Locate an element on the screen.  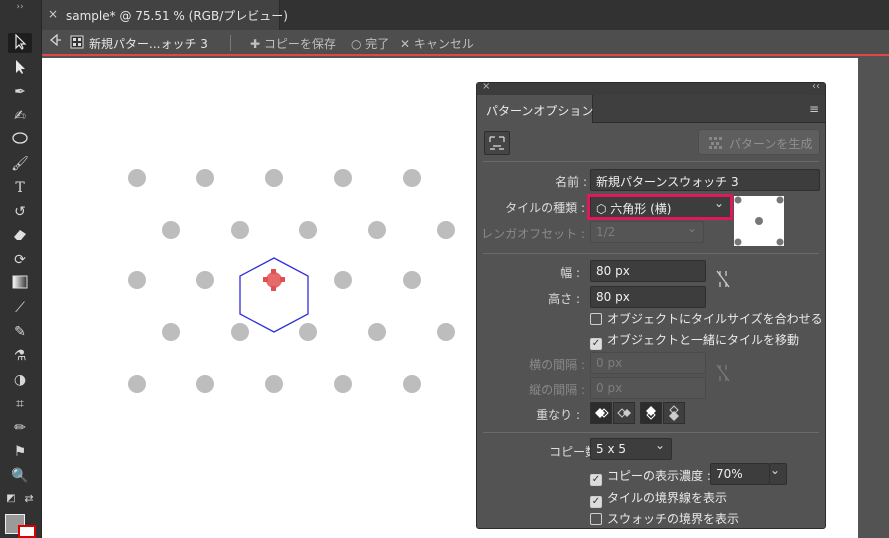
free-transform-tool-icon: ⟳ is located at coordinates (20, 260).